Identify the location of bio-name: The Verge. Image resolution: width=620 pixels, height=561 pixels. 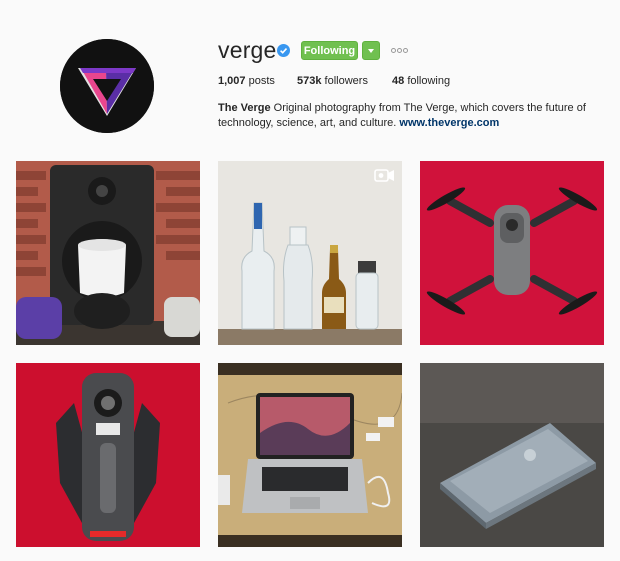
(244, 108).